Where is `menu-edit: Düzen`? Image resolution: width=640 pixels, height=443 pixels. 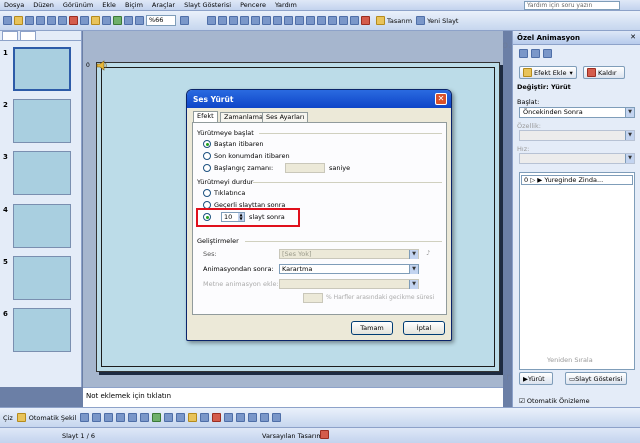
menu-edit: Düzen is located at coordinates (43, 5).